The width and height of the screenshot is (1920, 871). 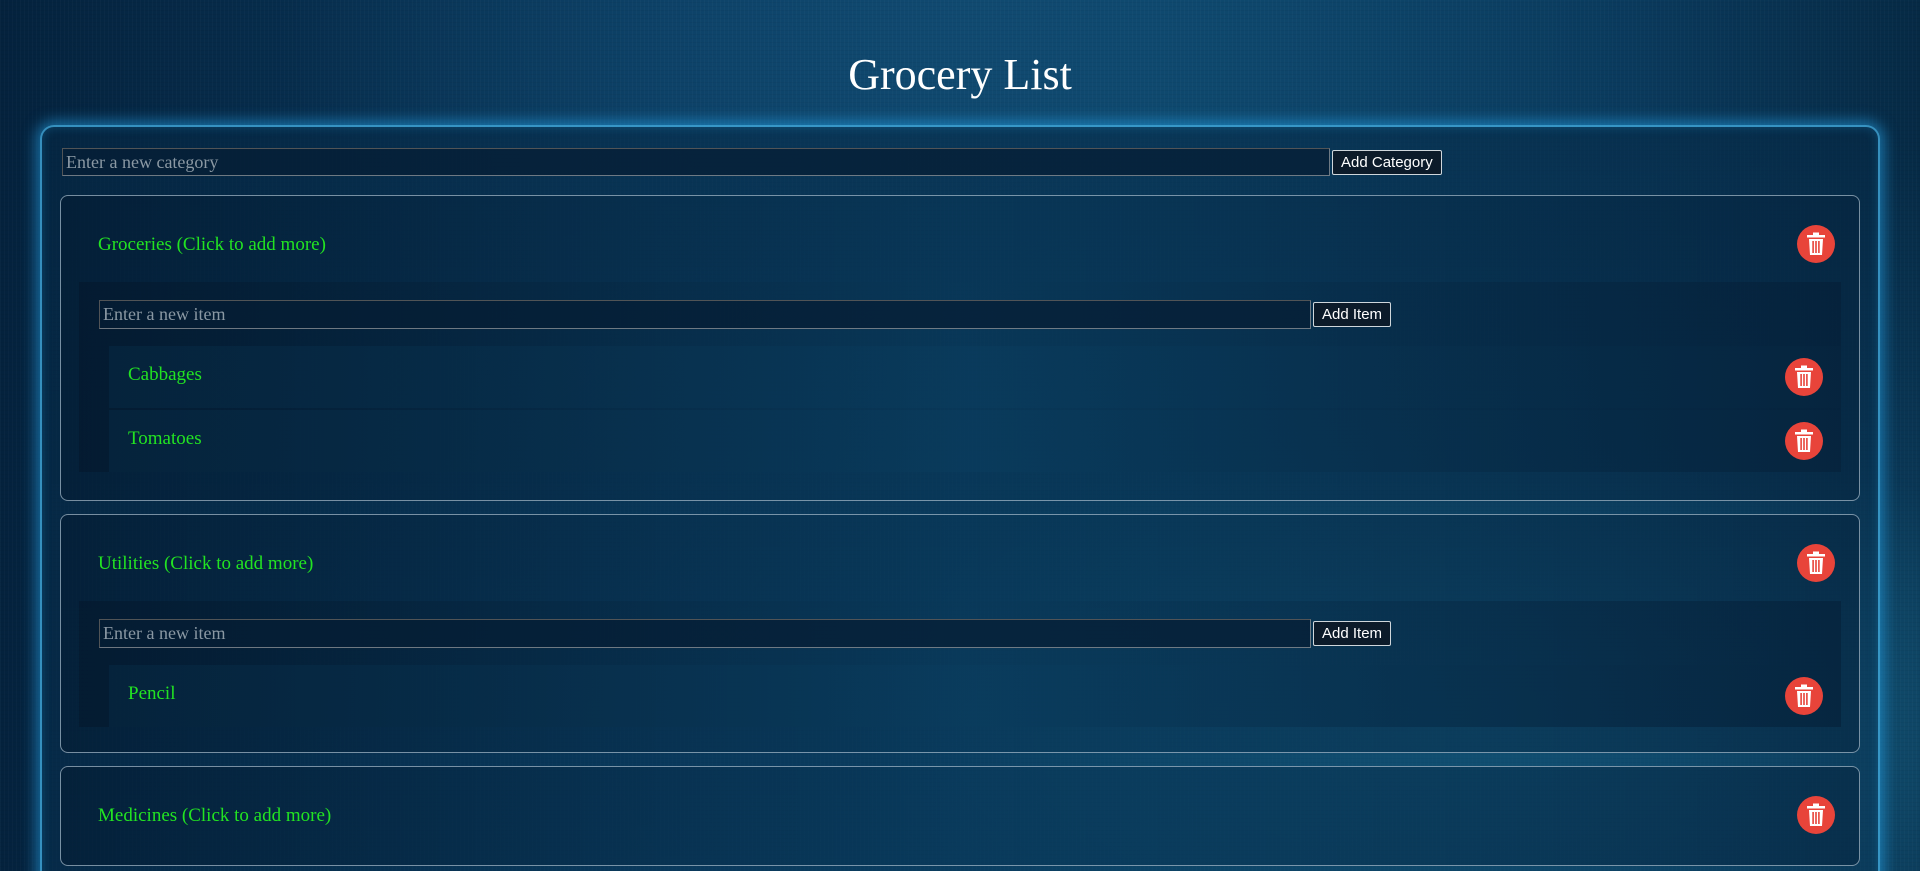 I want to click on list-item: Cabbages, so click(x=975, y=377).